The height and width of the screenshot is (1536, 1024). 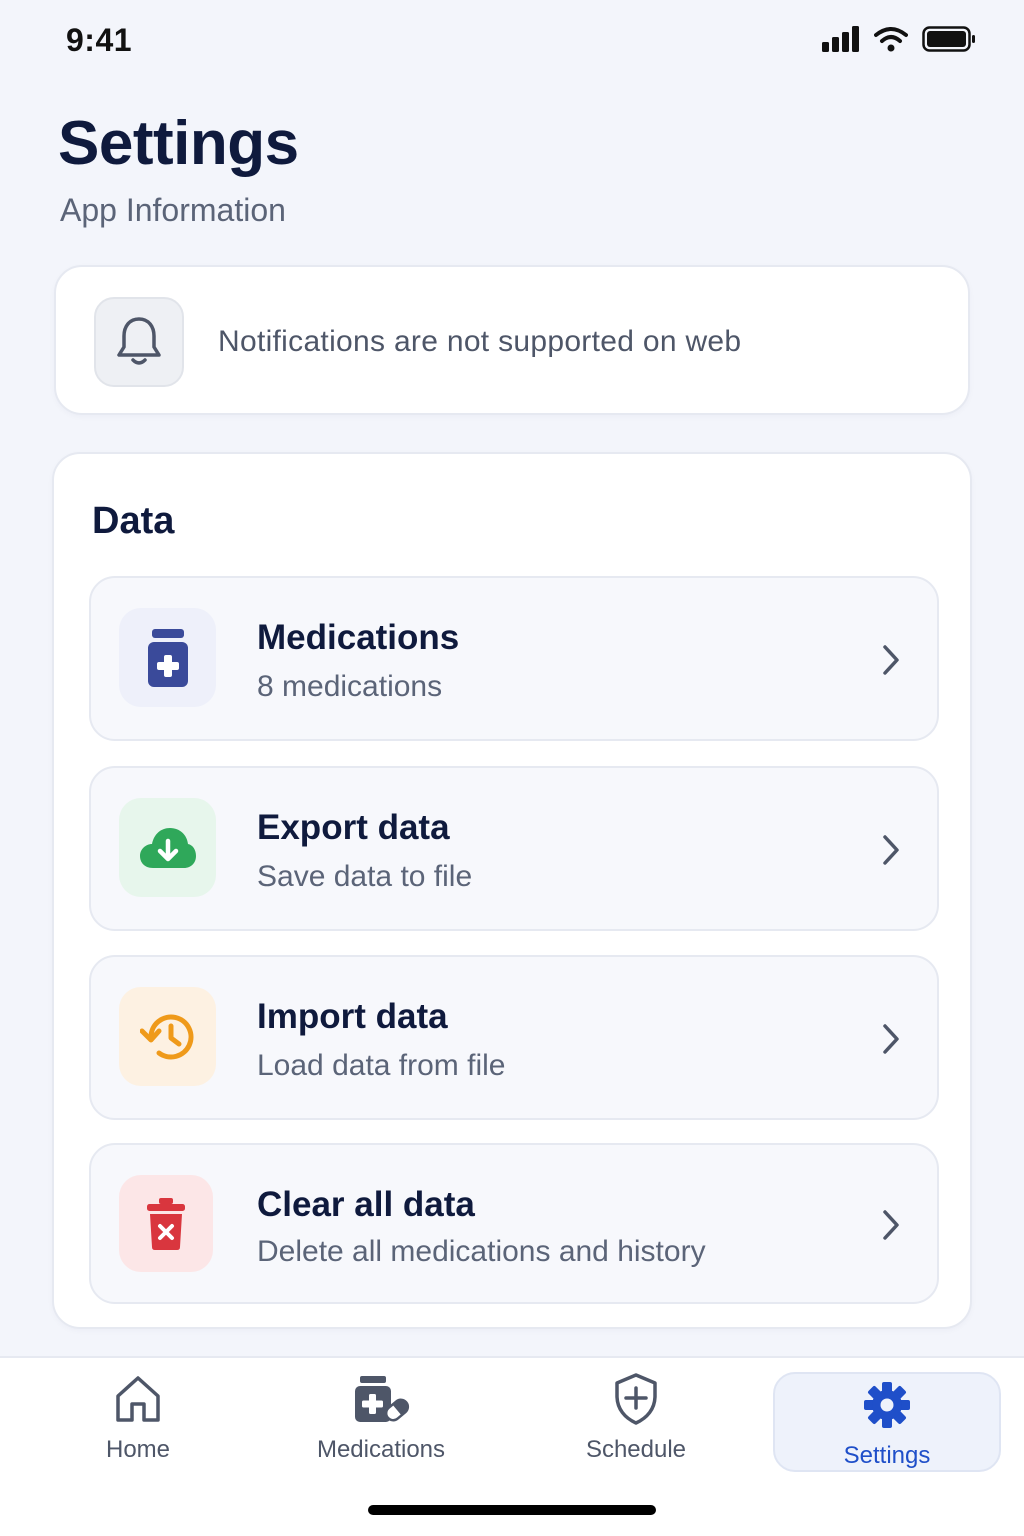 What do you see at coordinates (173, 210) in the screenshot?
I see `page-subtitle: App Information` at bounding box center [173, 210].